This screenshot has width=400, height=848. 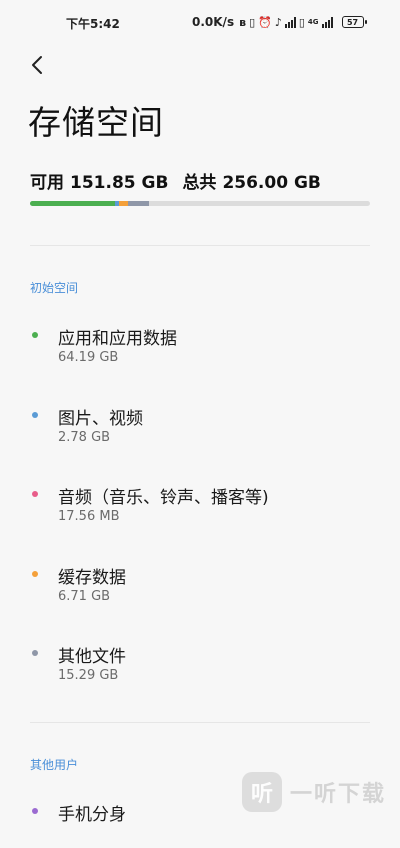 I want to click on status-time: 下午5:42, so click(x=93, y=23).